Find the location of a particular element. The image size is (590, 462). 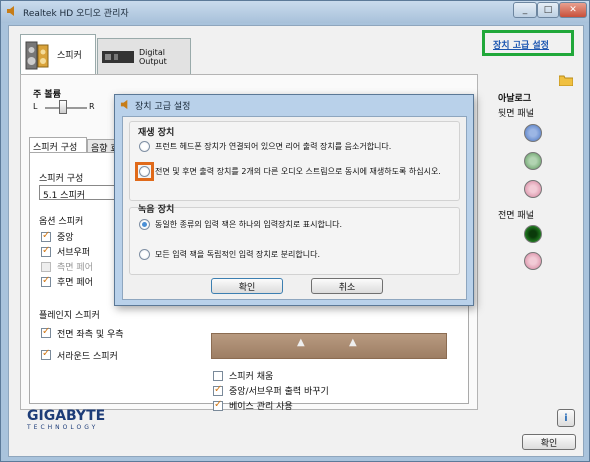

checkbox-center is located at coordinates (46, 236).